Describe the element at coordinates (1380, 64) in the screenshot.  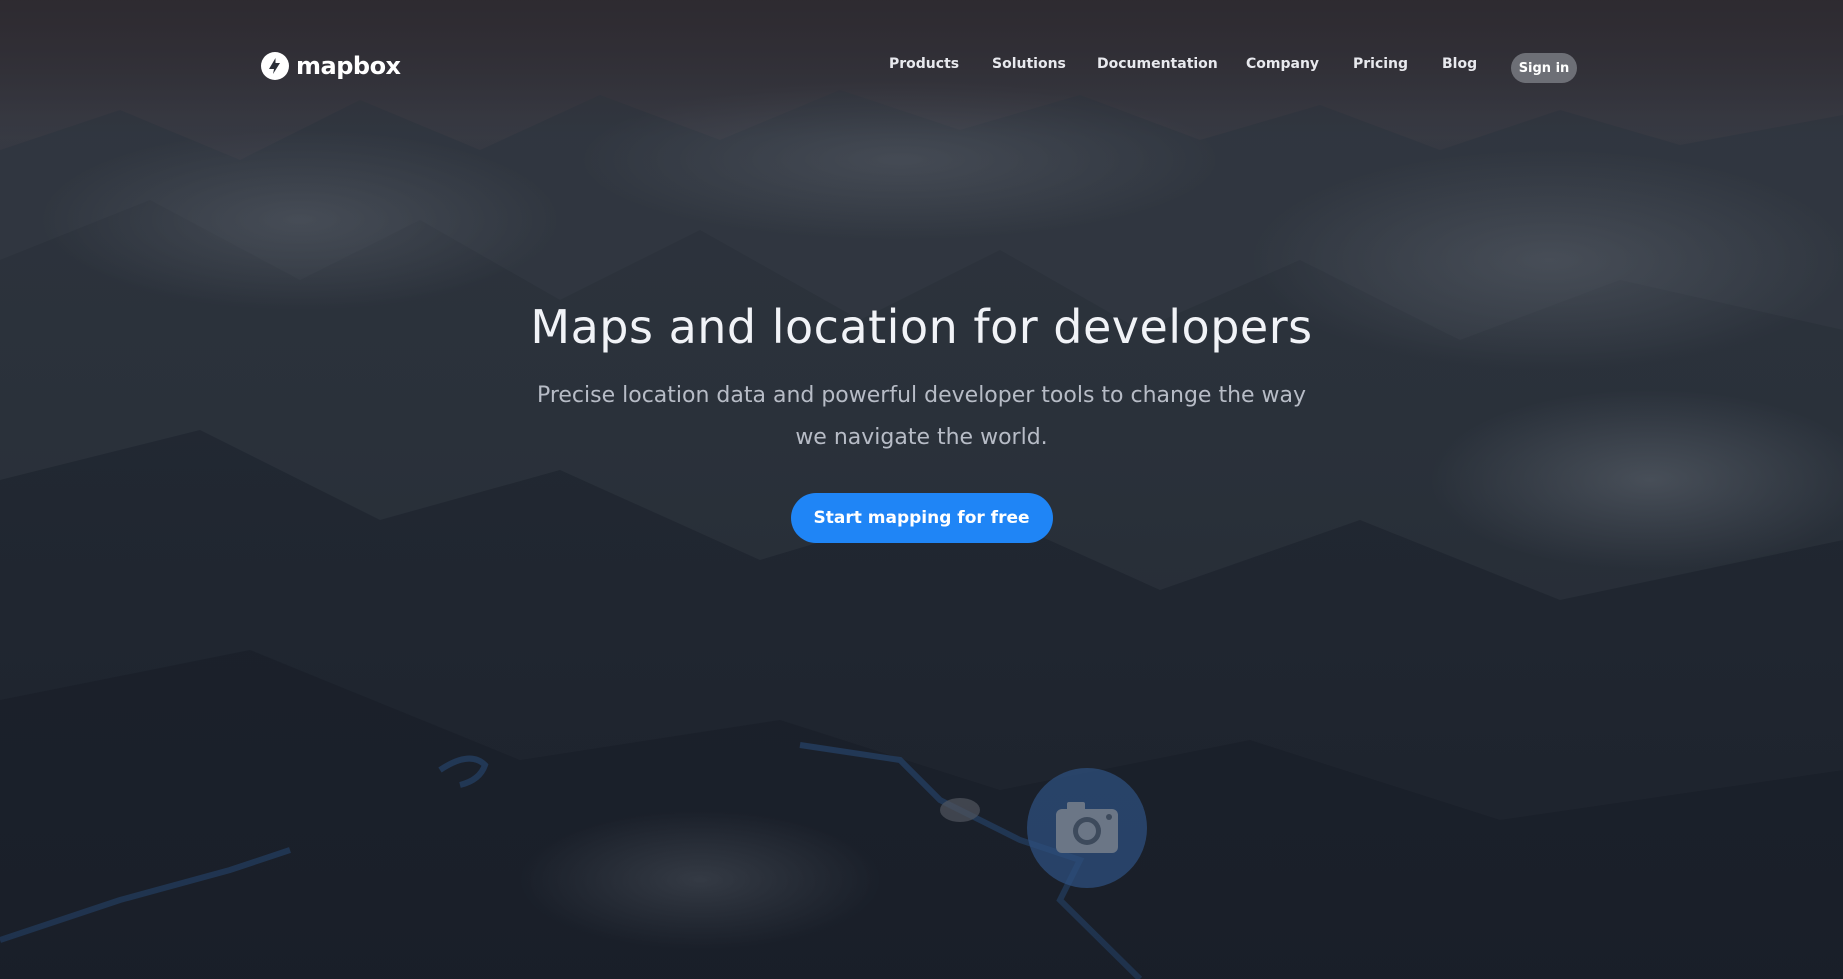
I see `nav-link-pricing: Pricing` at that location.